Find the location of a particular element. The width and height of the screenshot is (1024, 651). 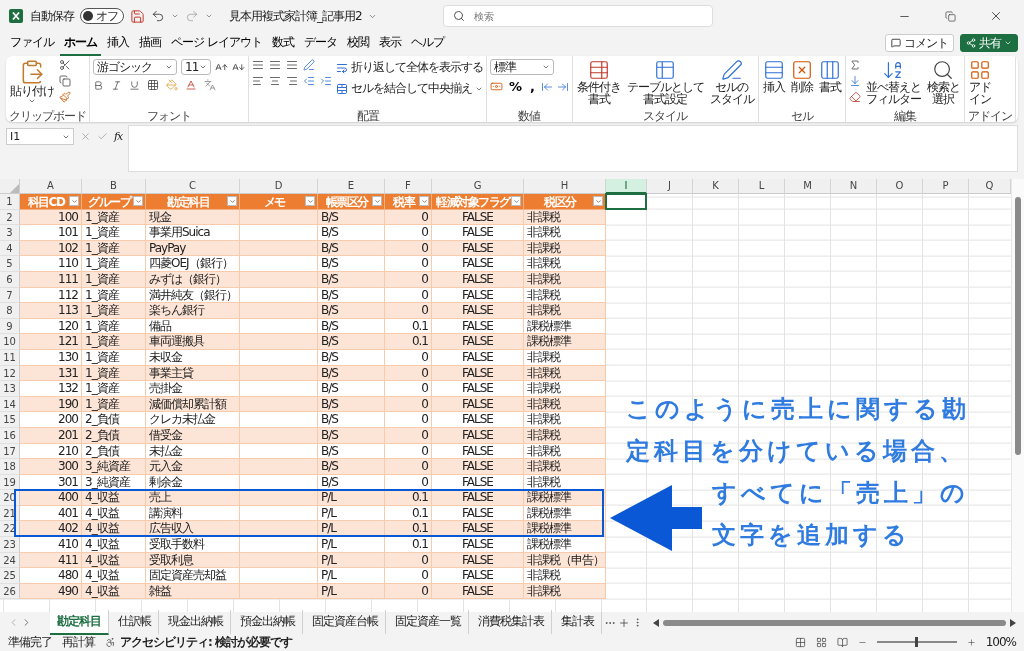

indent-increase-icon is located at coordinates (326, 81).